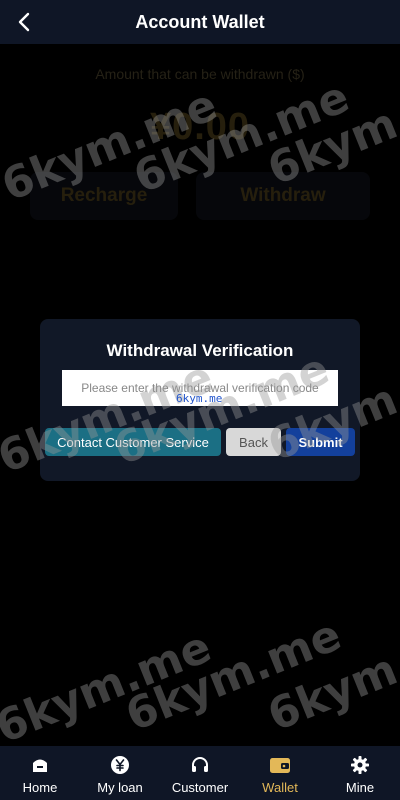 The image size is (400, 800). I want to click on tab-my-loan: My loan, so click(120, 773).